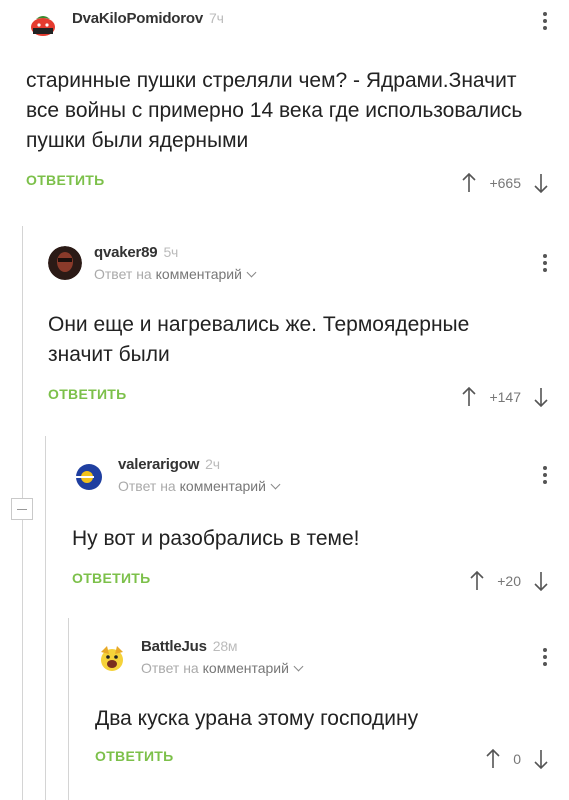 This screenshot has width=569, height=800. I want to click on comment-author: BattleJus 28м, so click(189, 646).